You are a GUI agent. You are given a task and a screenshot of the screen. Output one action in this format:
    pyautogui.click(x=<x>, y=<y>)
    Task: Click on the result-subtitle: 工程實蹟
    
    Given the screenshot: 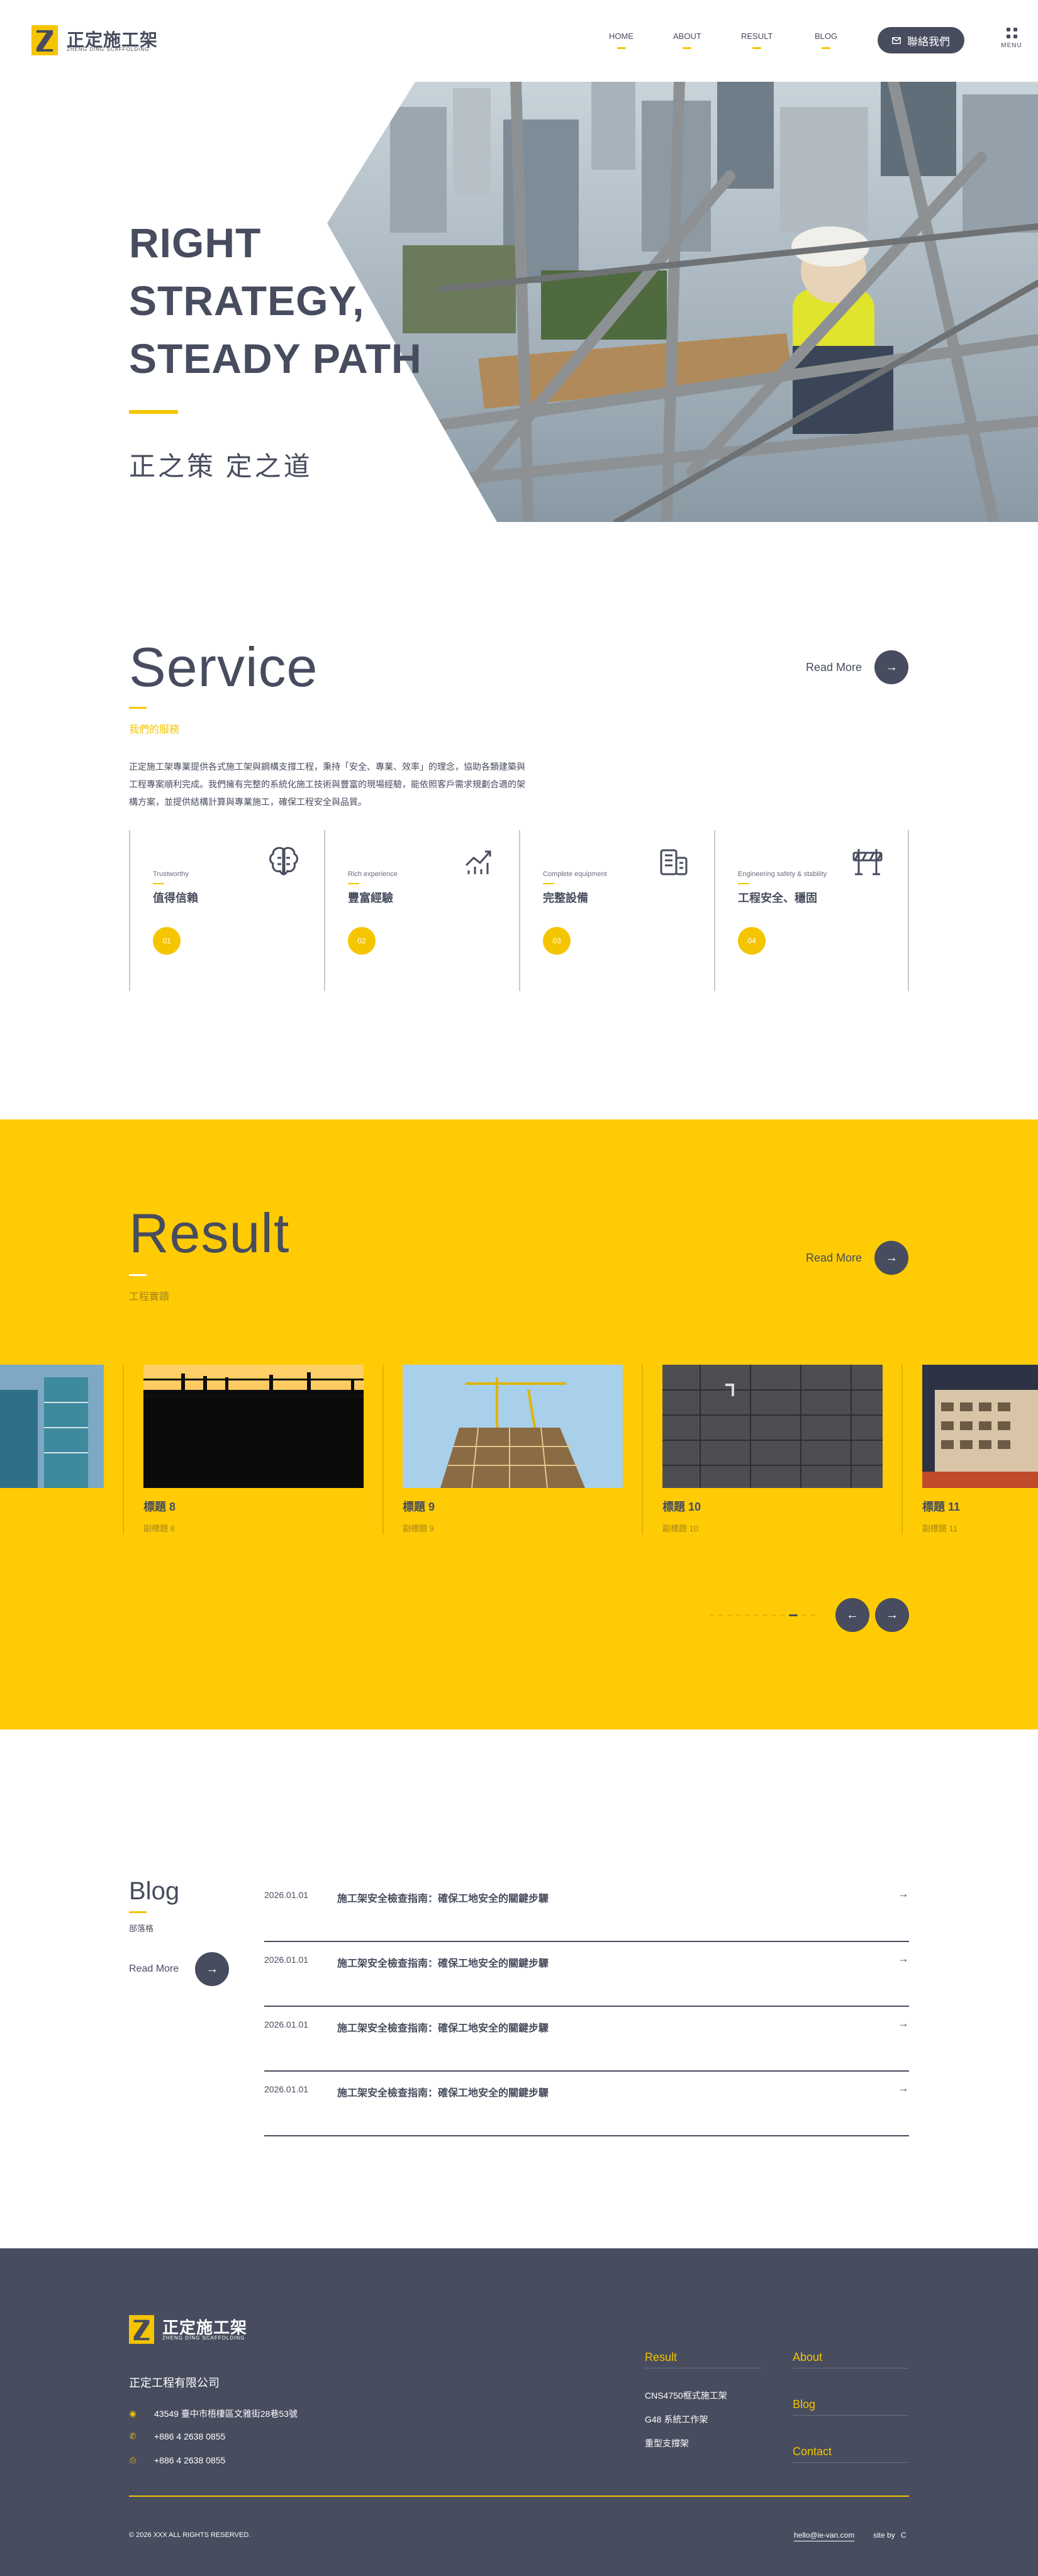 What is the action you would take?
    pyautogui.click(x=149, y=1297)
    